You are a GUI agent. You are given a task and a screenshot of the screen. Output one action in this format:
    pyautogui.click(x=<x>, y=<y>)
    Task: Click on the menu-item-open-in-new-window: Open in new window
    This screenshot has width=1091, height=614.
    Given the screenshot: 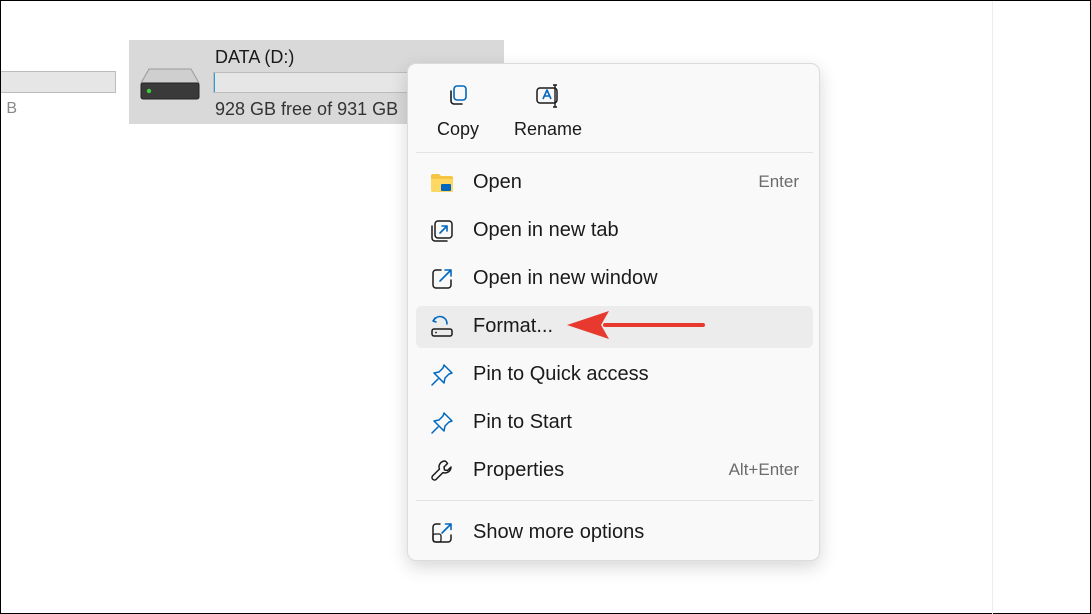 What is the action you would take?
    pyautogui.click(x=614, y=279)
    